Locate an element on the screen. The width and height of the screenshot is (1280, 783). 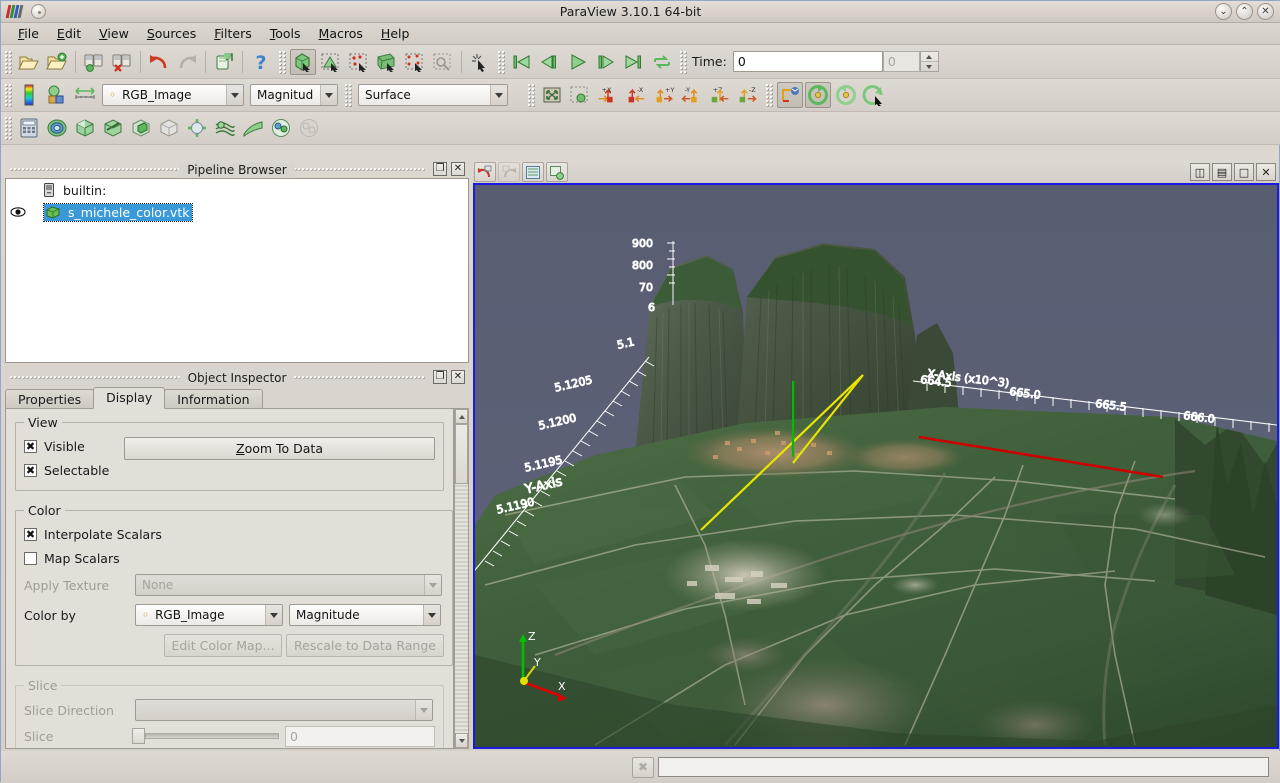
menu-view: View is located at coordinates (114, 33).